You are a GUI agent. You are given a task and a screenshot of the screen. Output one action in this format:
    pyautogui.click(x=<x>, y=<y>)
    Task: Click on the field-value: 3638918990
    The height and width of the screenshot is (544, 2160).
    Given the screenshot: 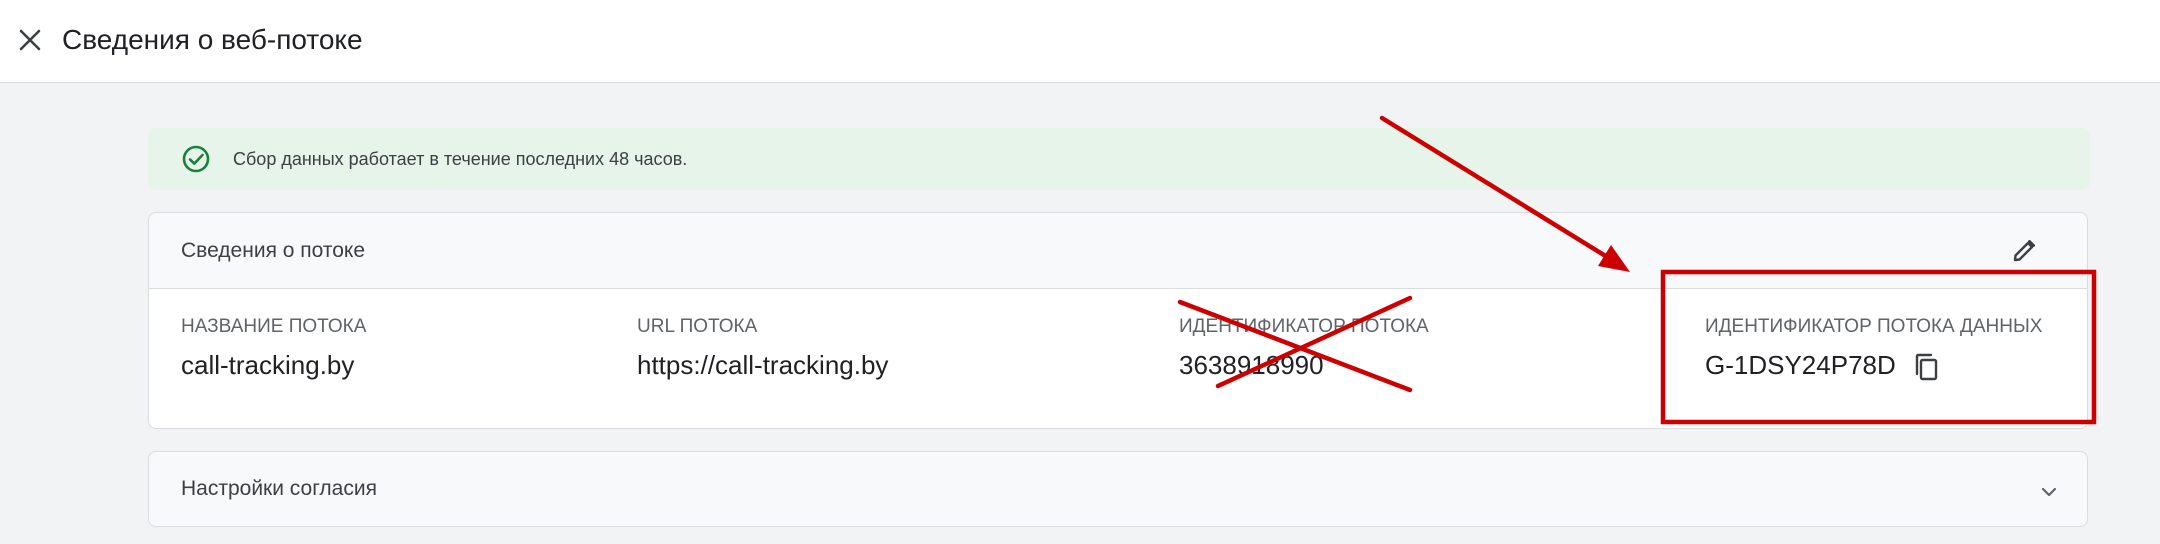 What is the action you would take?
    pyautogui.click(x=1251, y=365)
    